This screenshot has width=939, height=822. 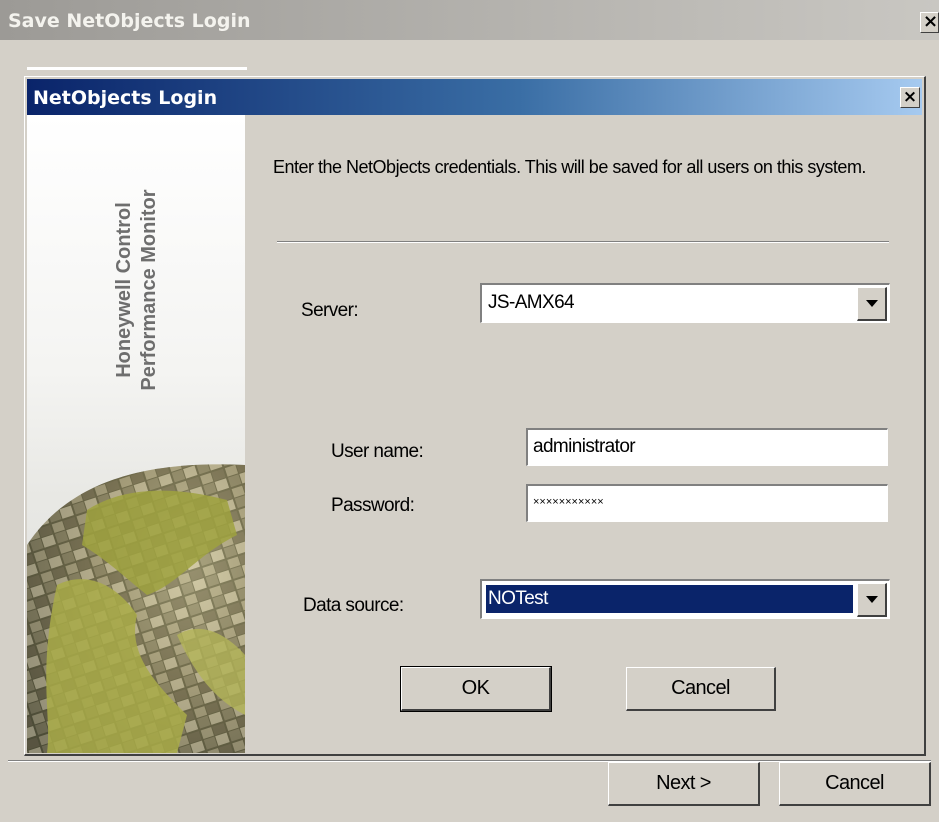 I want to click on outer-title-bar: Save NetObjects Login ×, so click(x=469, y=20).